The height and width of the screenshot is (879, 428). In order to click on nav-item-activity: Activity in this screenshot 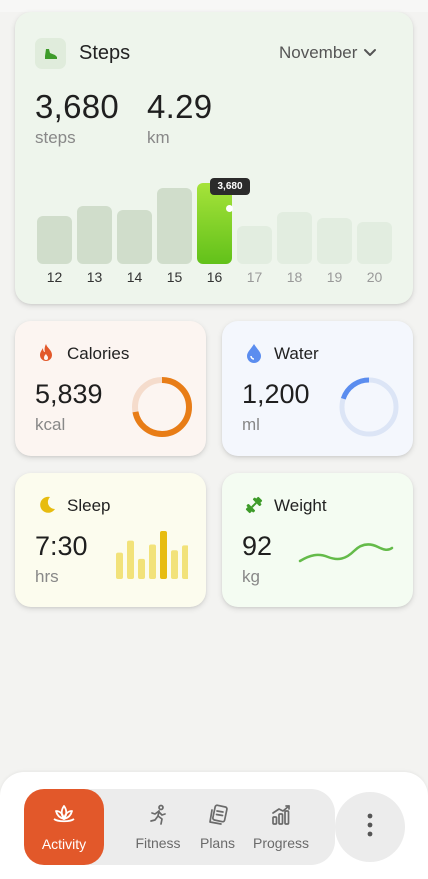, I will do `click(64, 827)`.